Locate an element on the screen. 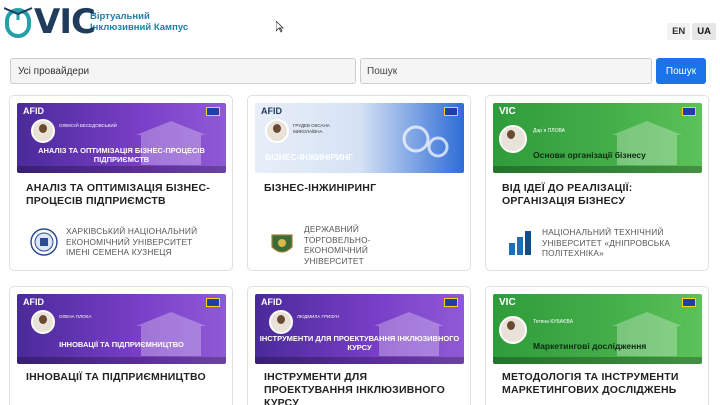 This screenshot has width=720, height=405. banner-lecturer-name: ОЛЕКСІЙ БЕСЕДОВСЬКИЙ is located at coordinates (88, 125).